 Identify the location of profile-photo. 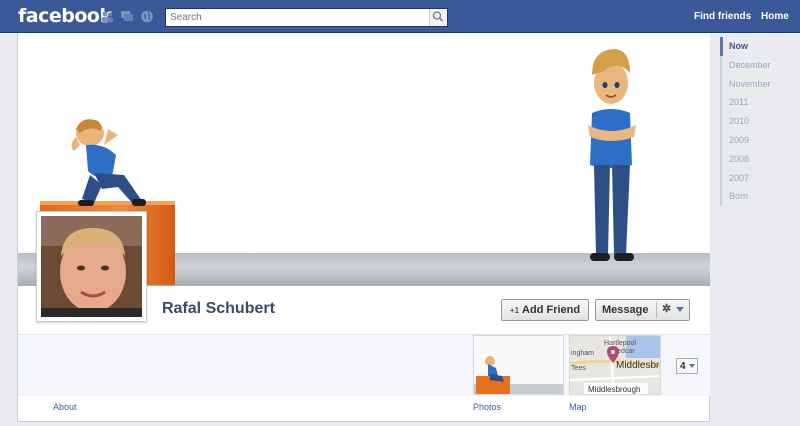
(91, 266).